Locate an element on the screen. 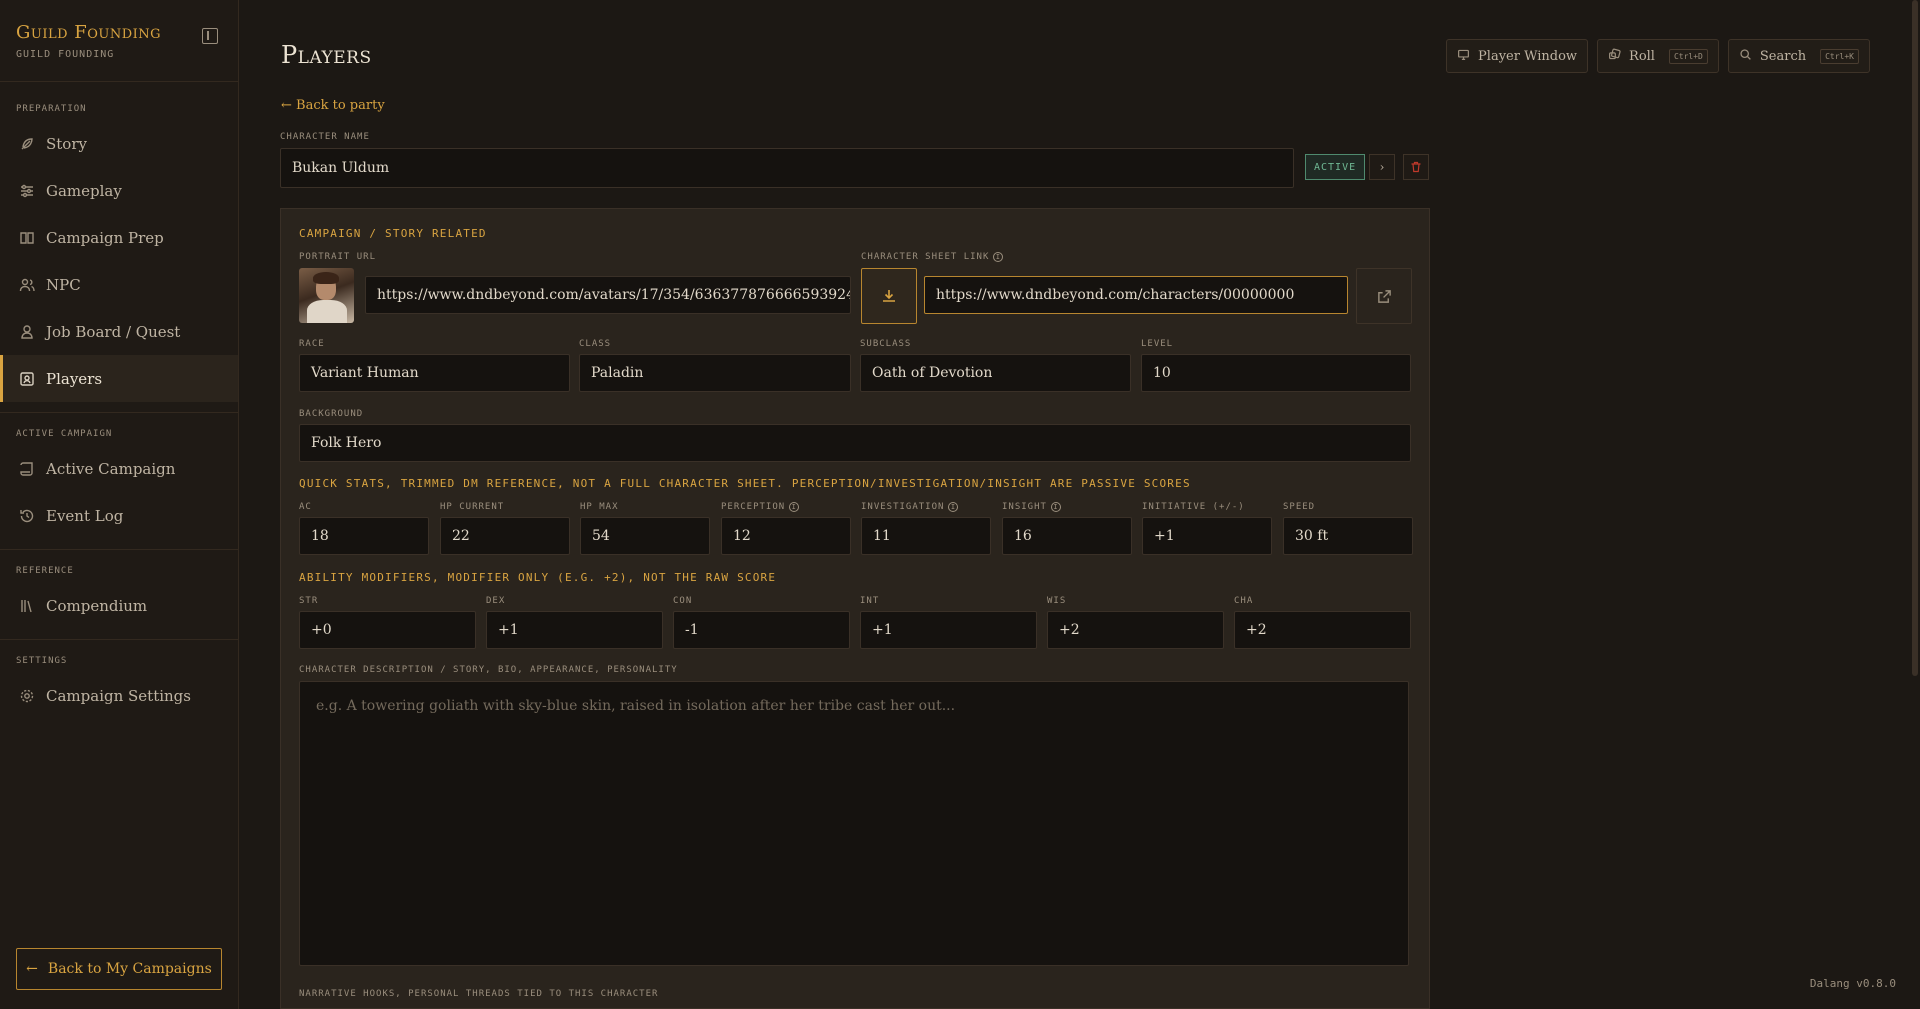  back-to-campaigns-button: ← Back to My Campaigns is located at coordinates (119, 969).